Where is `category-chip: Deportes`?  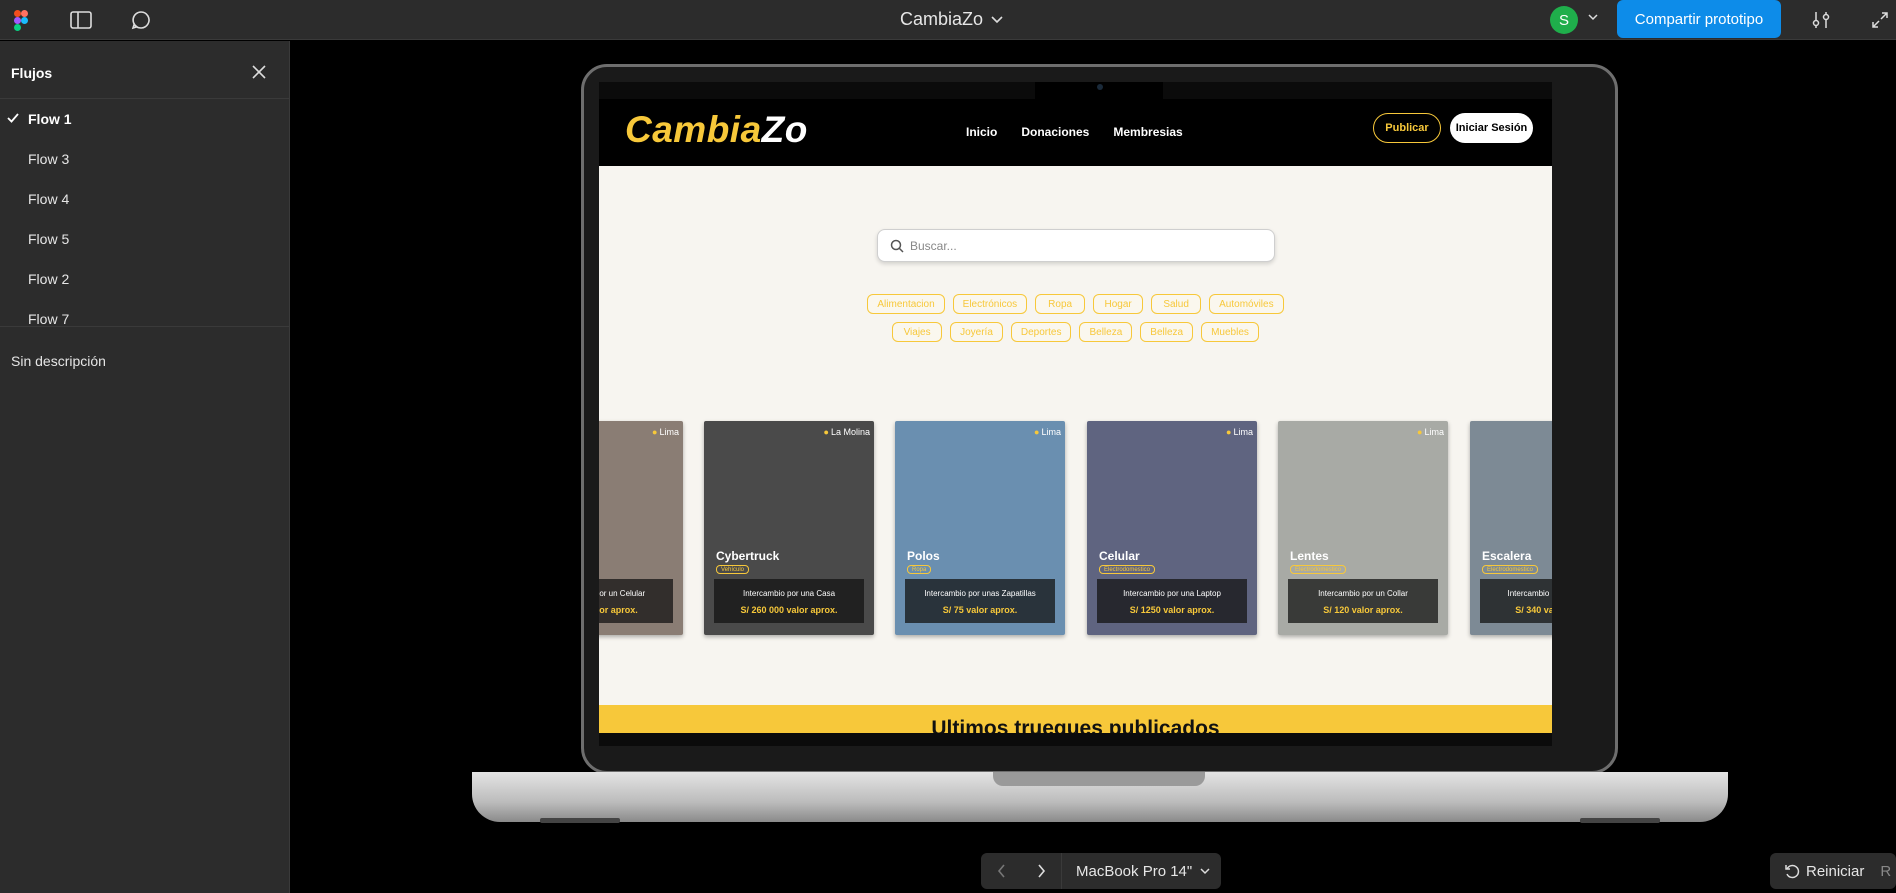 category-chip: Deportes is located at coordinates (1041, 332).